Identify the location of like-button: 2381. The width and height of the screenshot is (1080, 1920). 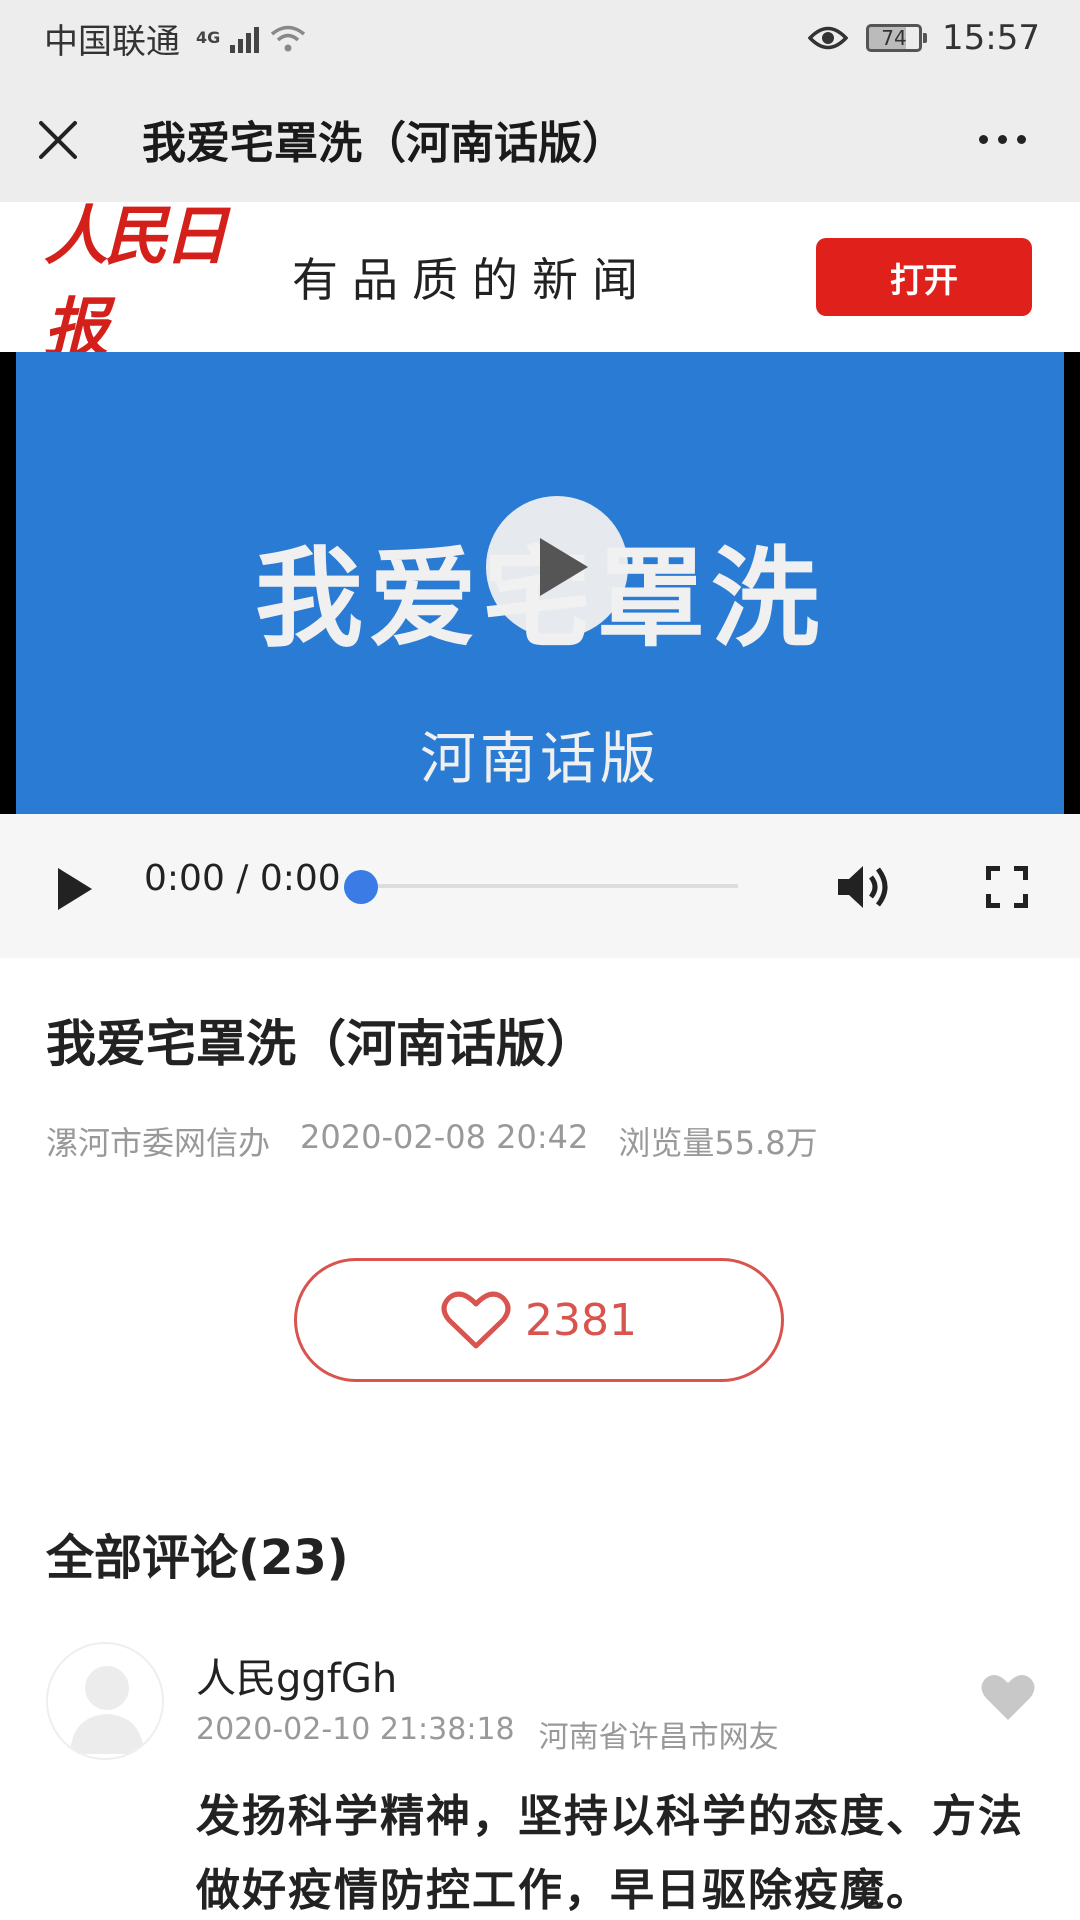
(539, 1320).